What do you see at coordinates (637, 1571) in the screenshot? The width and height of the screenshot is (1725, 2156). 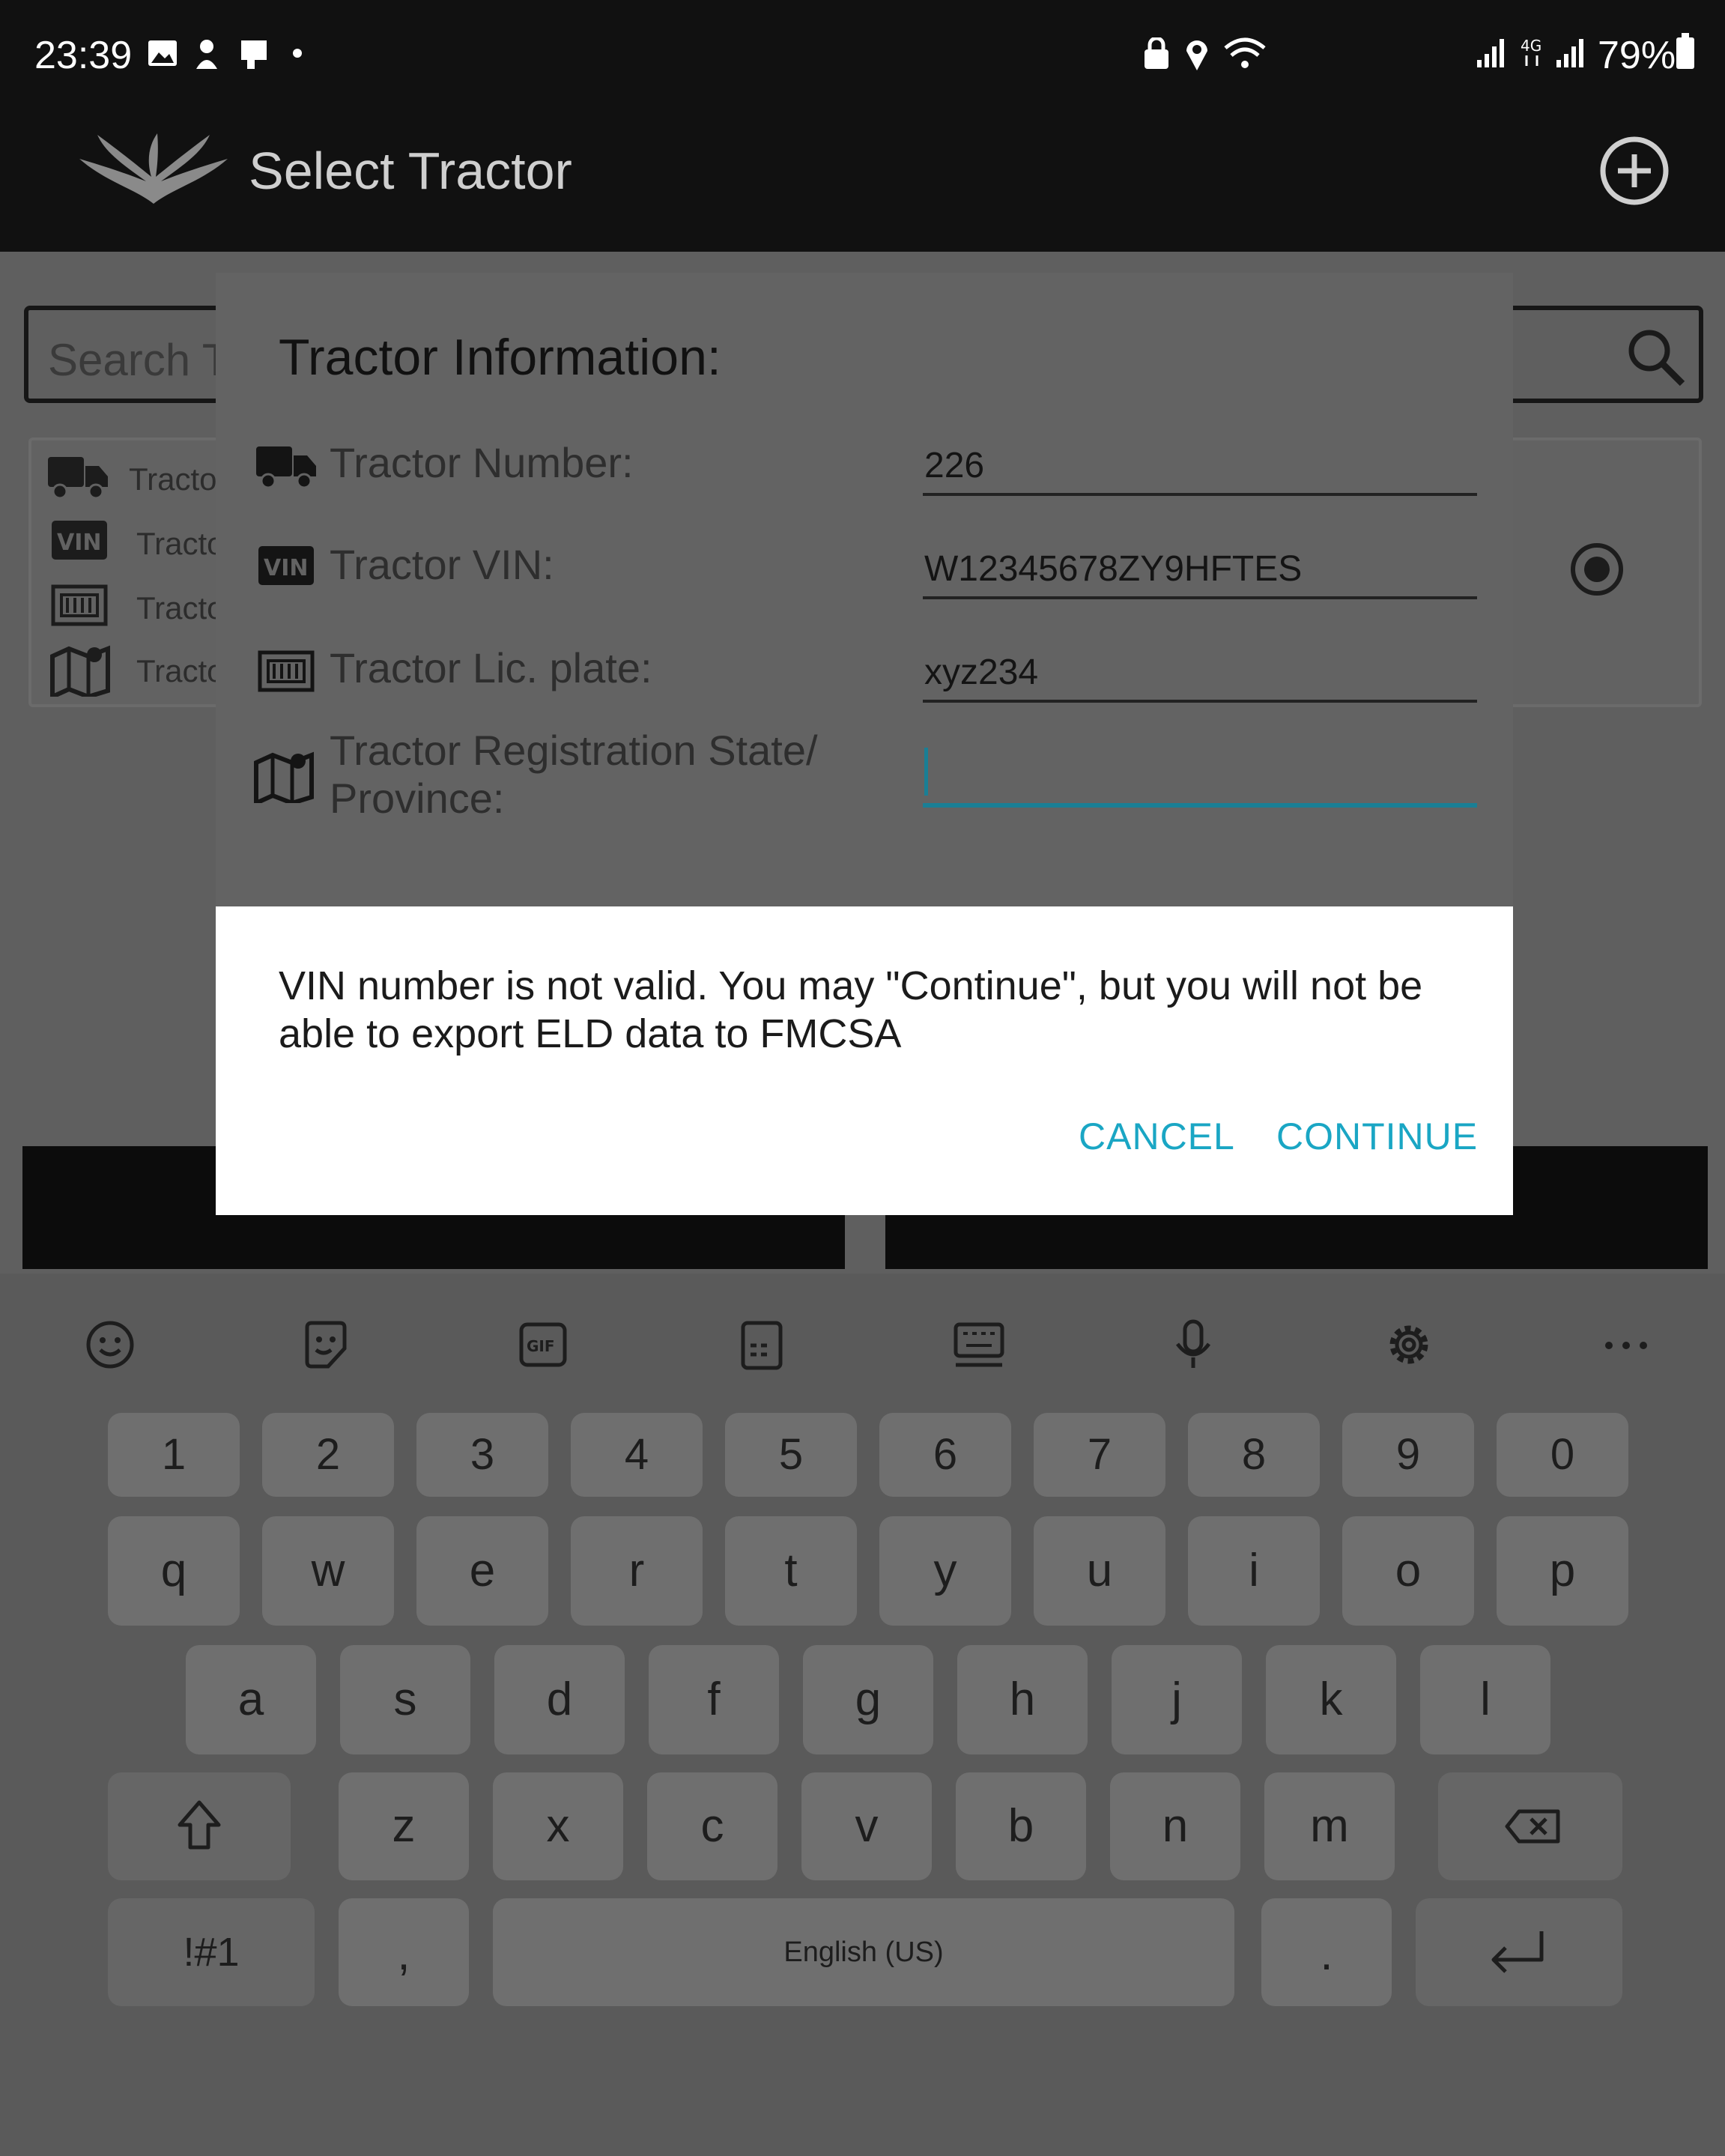 I see `key: r` at bounding box center [637, 1571].